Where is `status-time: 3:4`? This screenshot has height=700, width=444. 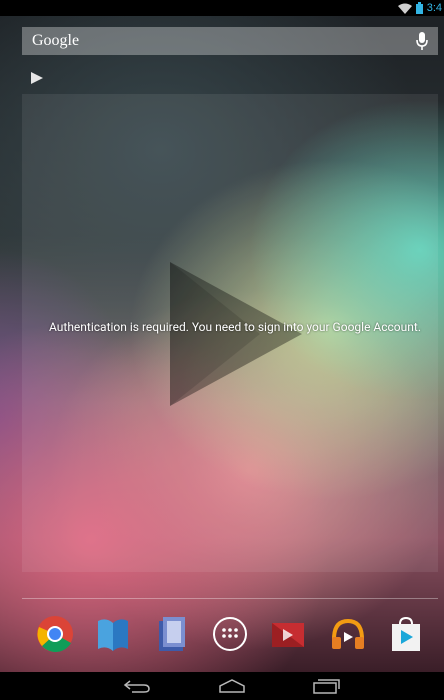
status-time: 3:4 is located at coordinates (434, 8).